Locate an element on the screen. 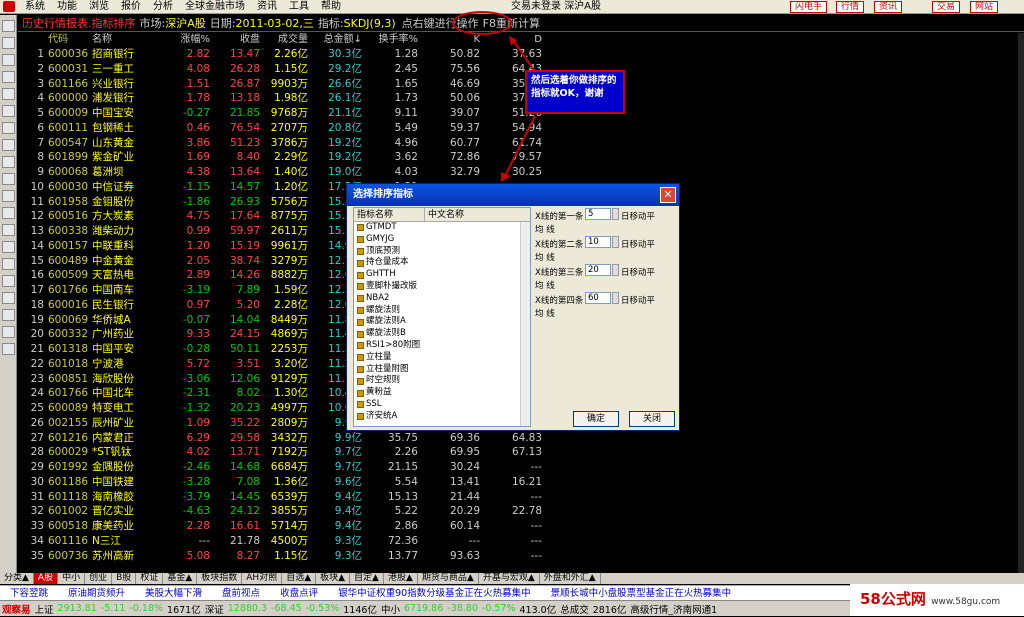 This screenshot has height=617, width=1024. col-header-k: K is located at coordinates (449, 40).